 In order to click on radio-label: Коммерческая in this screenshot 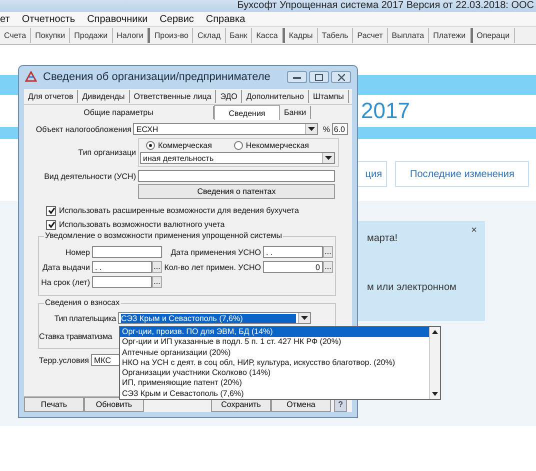, I will do `click(185, 145)`.